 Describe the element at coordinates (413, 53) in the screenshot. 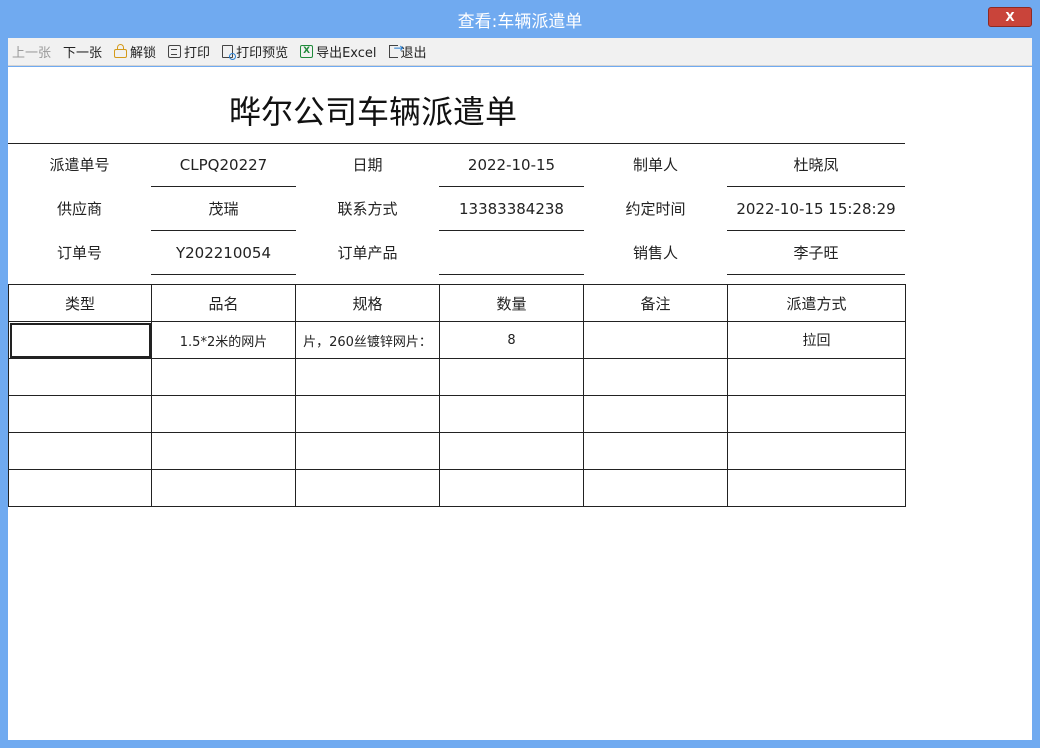

I see `exit-label: 退出` at that location.